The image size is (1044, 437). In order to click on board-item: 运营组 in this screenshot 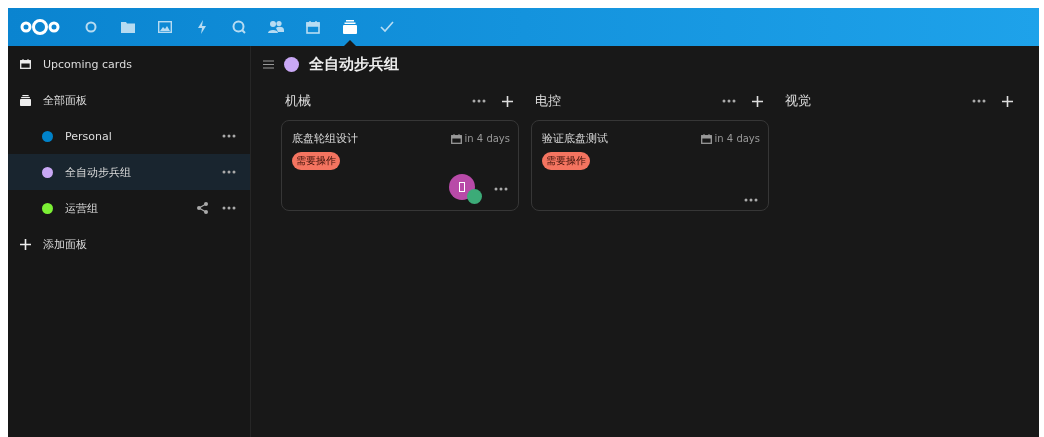, I will do `click(129, 208)`.